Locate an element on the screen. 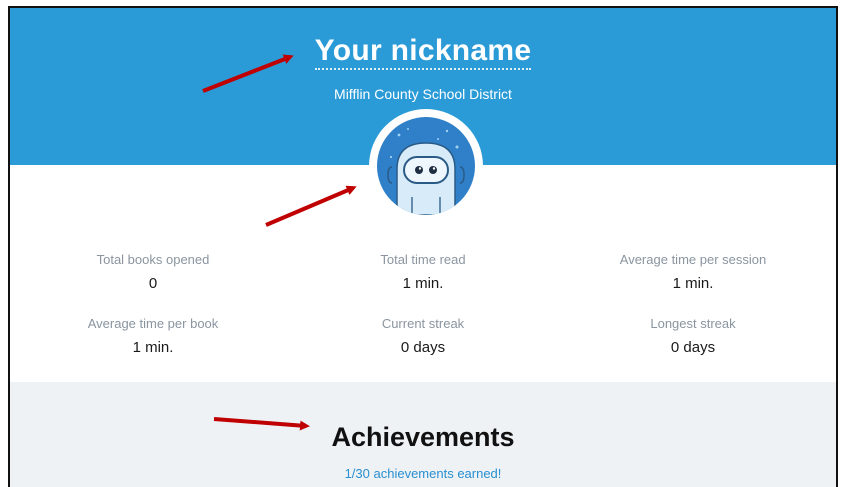  stat-average-time-per-book: Average time per book 1 min. is located at coordinates (153, 336).